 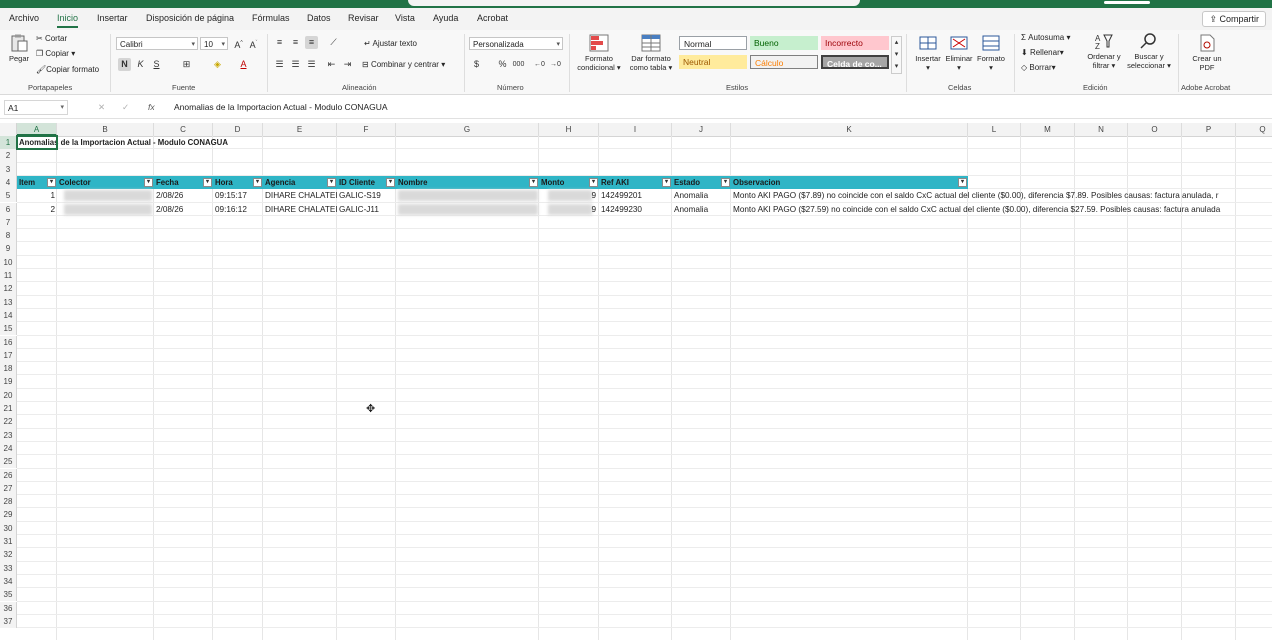 I want to click on copy-button: ❐ Copiar ▾, so click(x=55, y=53).